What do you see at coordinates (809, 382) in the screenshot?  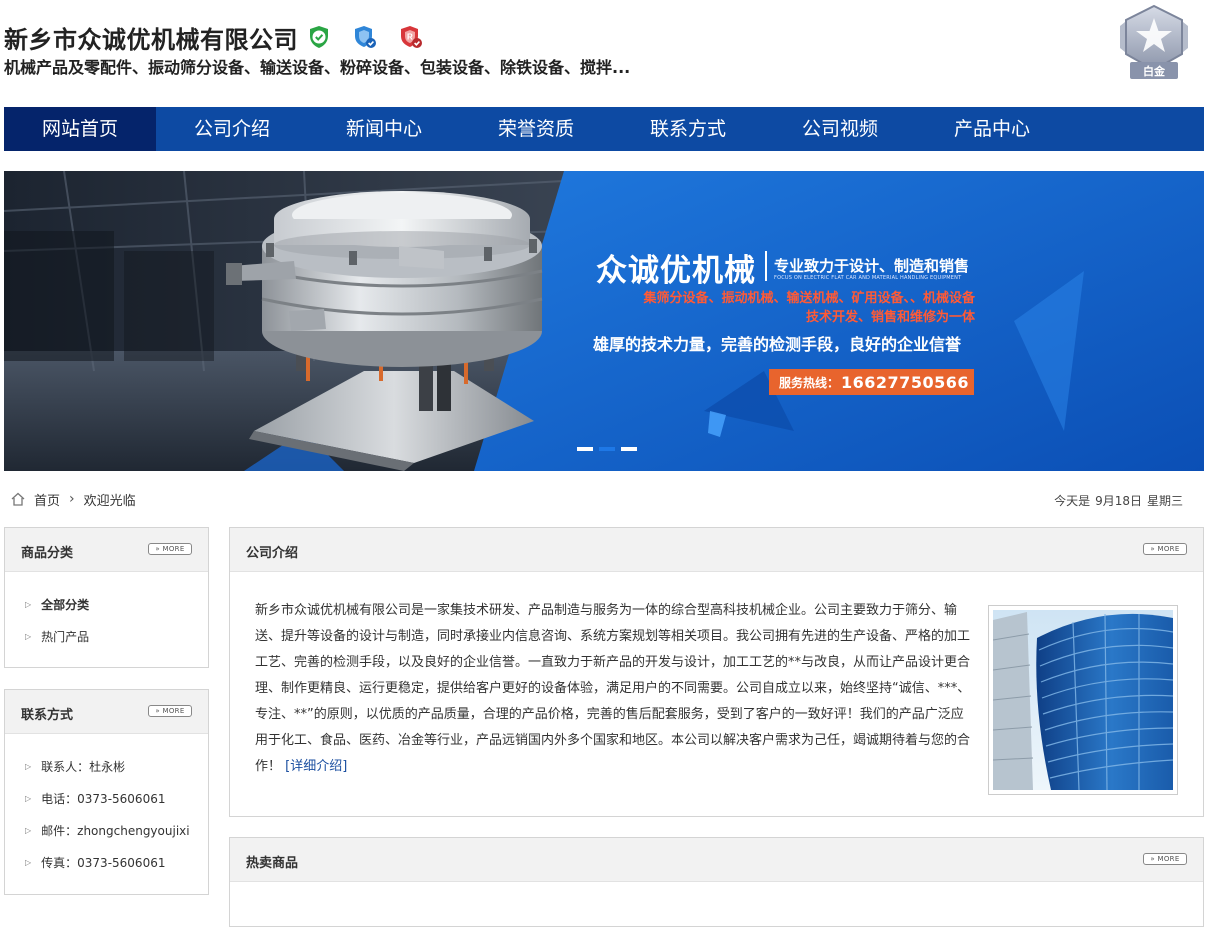 I see `hotline-label: 服务热线：` at bounding box center [809, 382].